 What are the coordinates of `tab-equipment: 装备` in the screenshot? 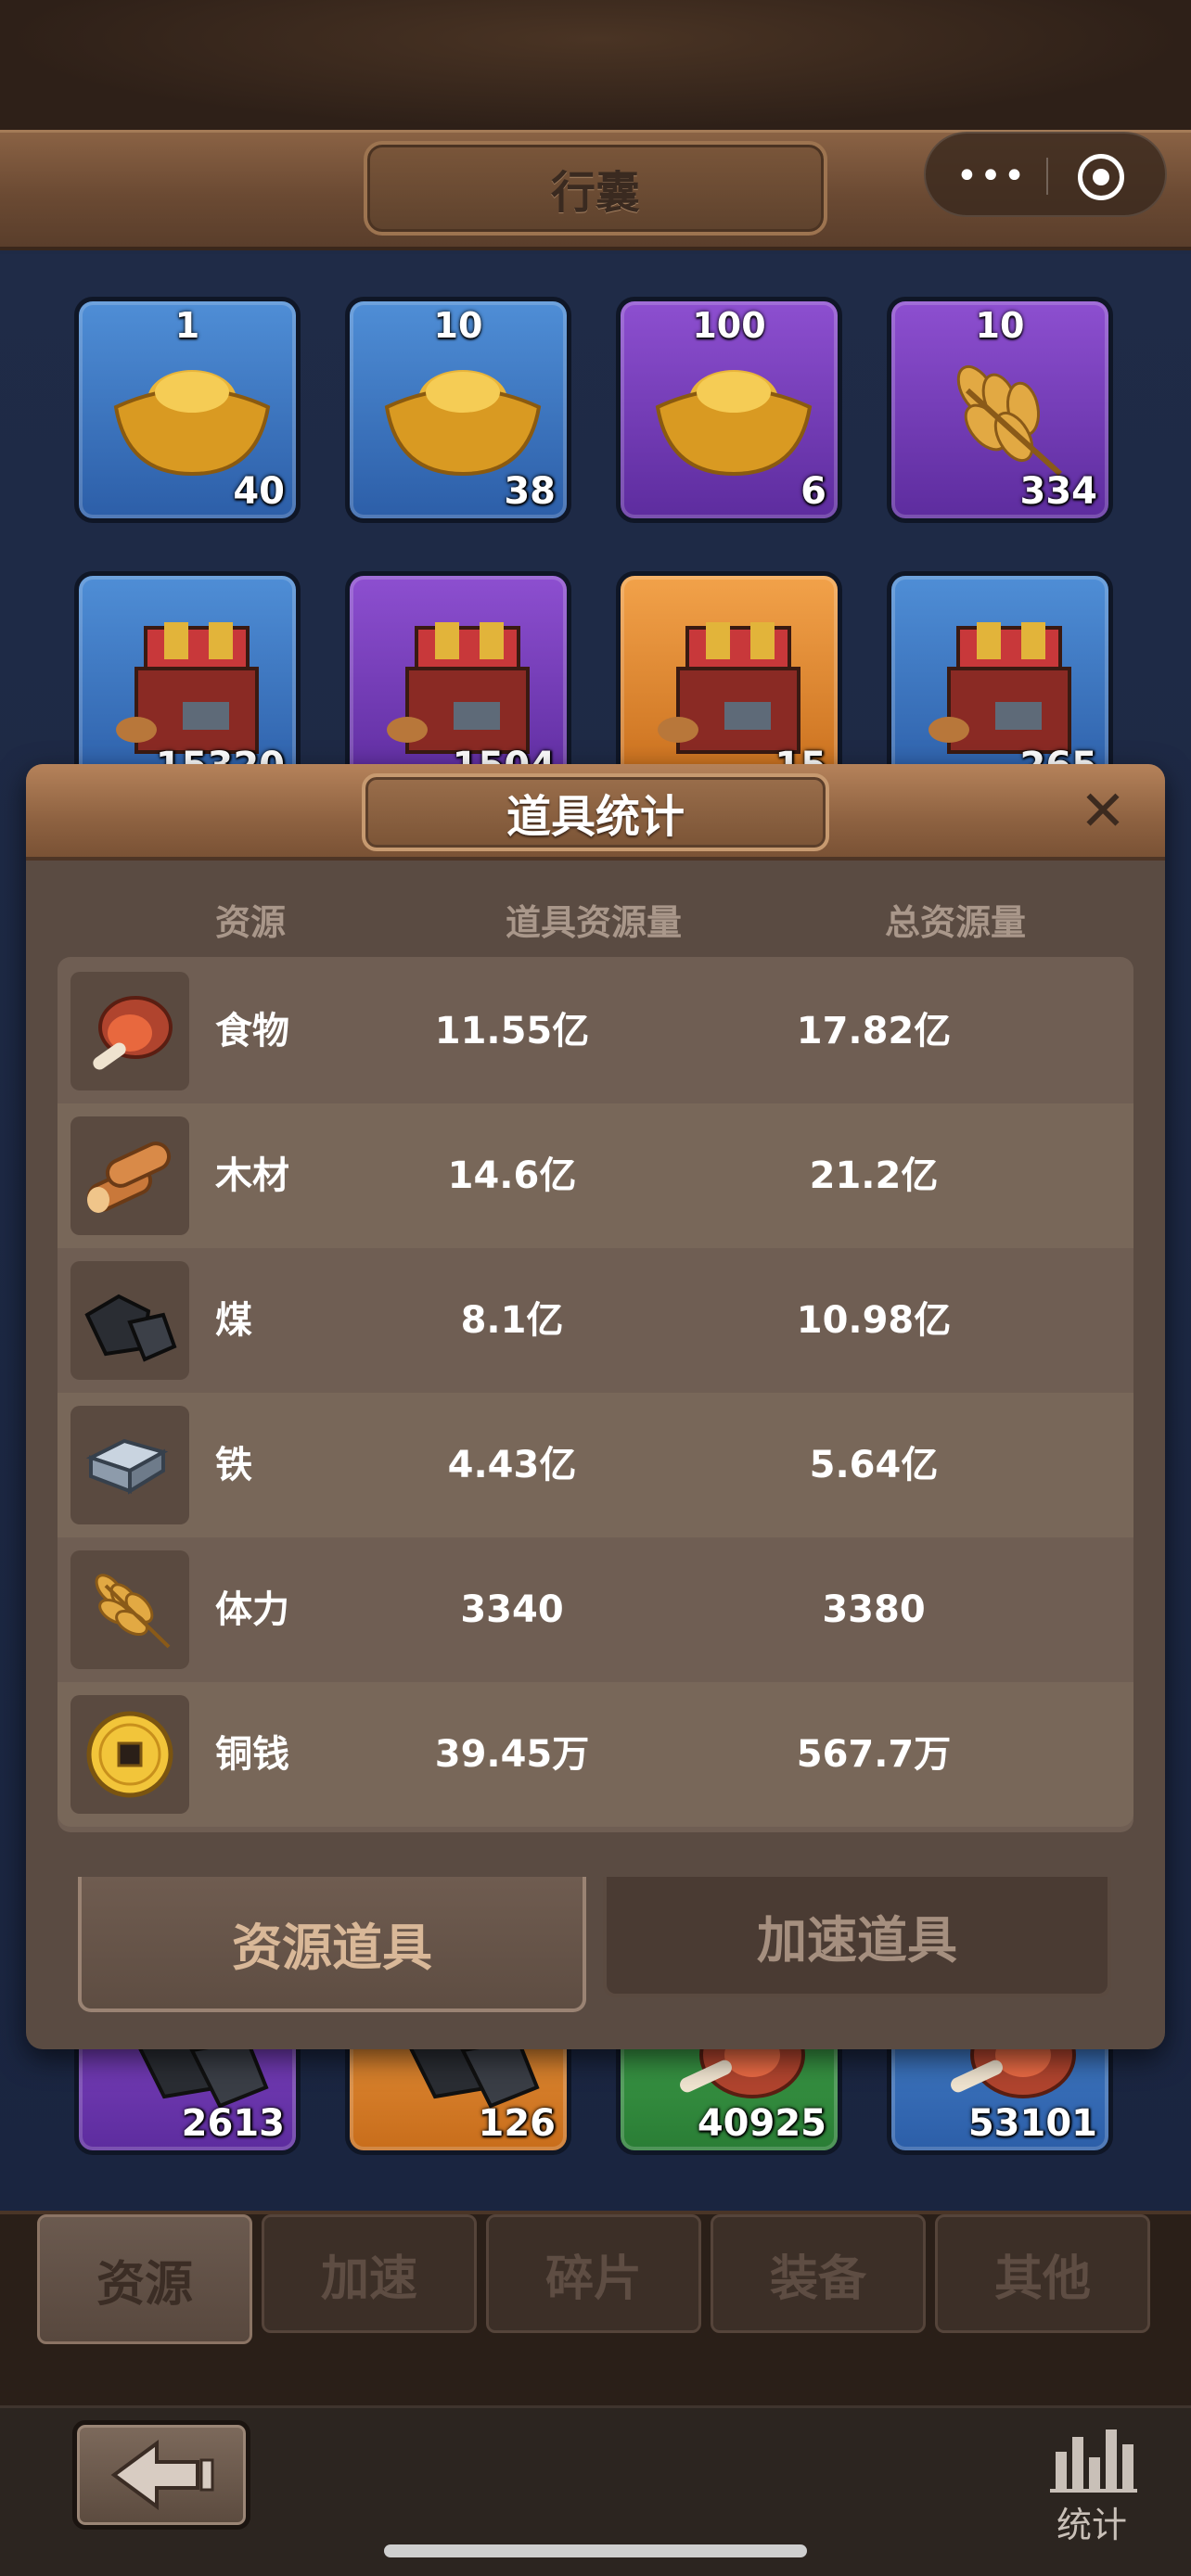 It's located at (818, 2273).